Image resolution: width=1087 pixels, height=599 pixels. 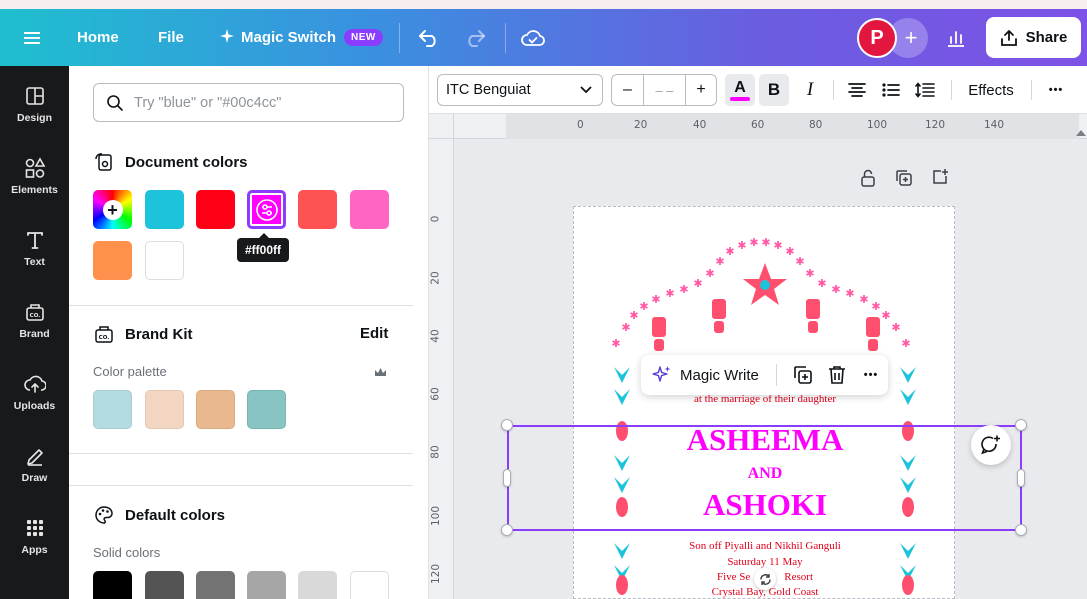 I want to click on resize-handle-top-left, so click(x=507, y=425).